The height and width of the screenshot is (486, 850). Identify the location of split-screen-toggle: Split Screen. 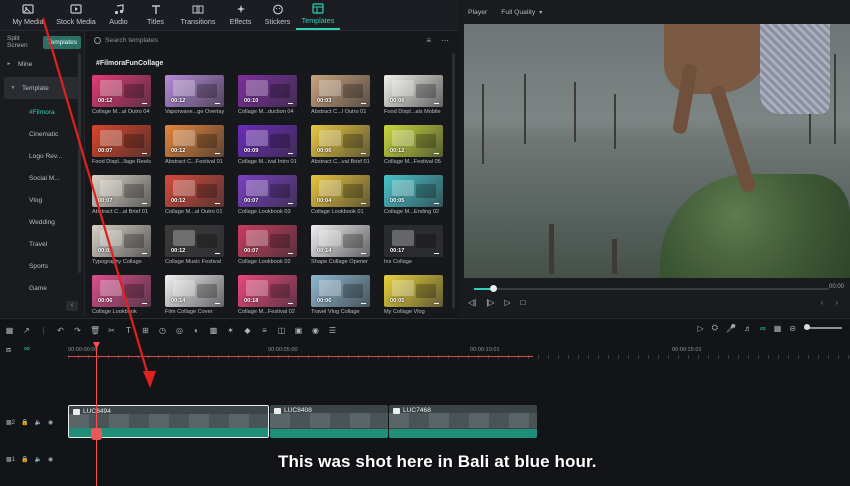
(22, 42).